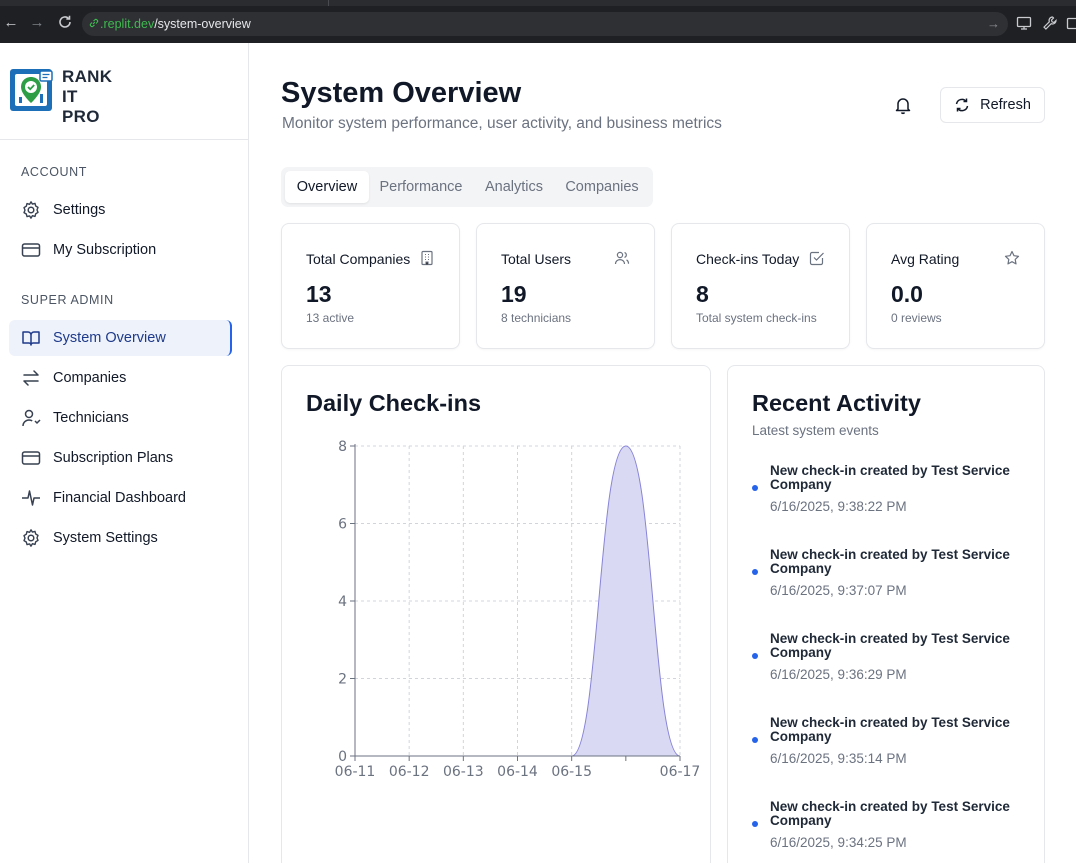  Describe the element at coordinates (1050, 23) in the screenshot. I see `wrench-icon` at that location.